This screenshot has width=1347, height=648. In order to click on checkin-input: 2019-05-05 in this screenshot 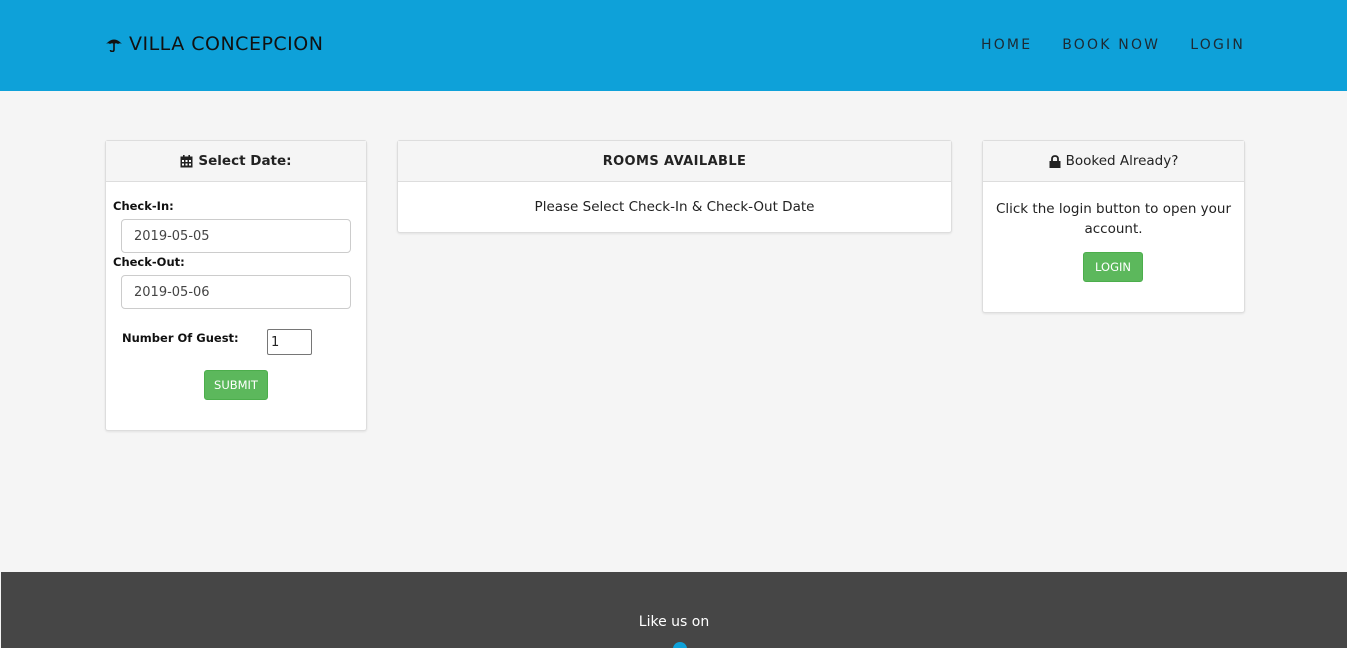, I will do `click(236, 236)`.